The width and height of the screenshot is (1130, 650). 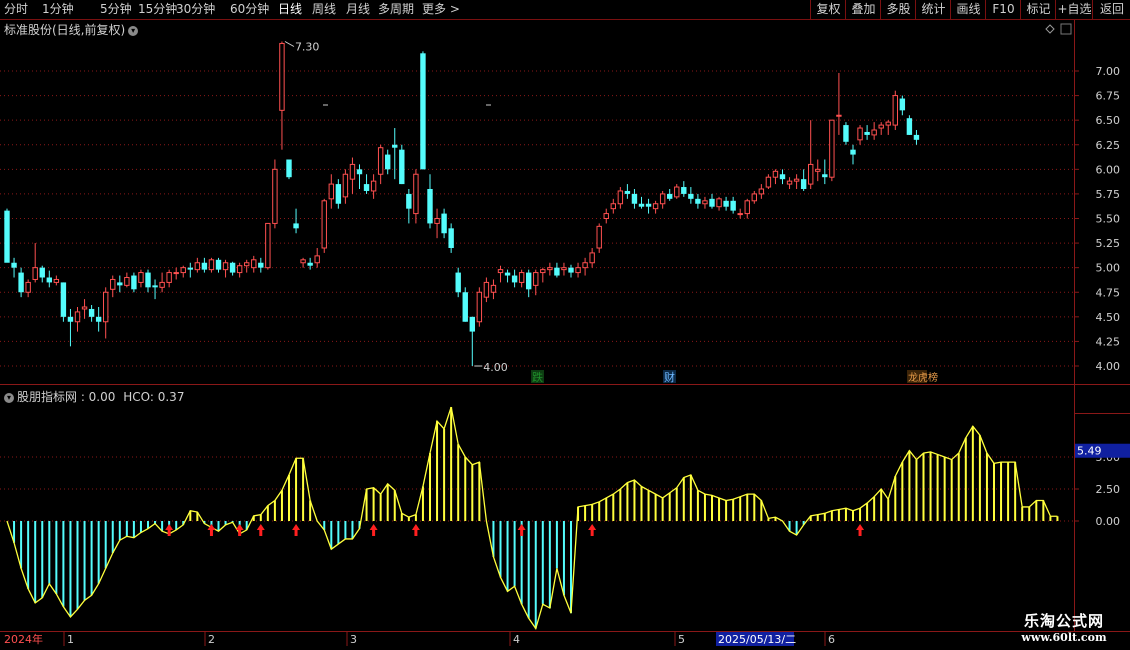 I want to click on time-axis-label: 4, so click(x=516, y=639).